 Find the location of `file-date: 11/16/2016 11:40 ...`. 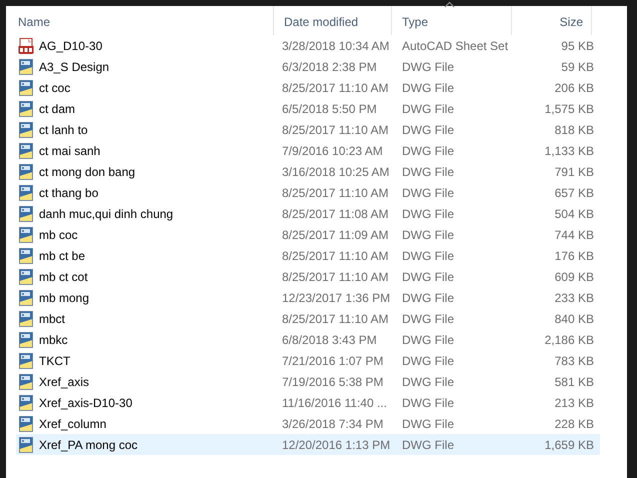

file-date: 11/16/2016 11:40 ... is located at coordinates (334, 403).